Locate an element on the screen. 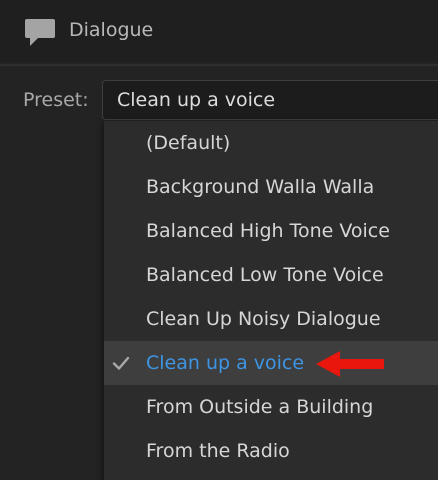 Image resolution: width=438 pixels, height=480 pixels. menu-item-label: Background Walla Walla is located at coordinates (260, 187).